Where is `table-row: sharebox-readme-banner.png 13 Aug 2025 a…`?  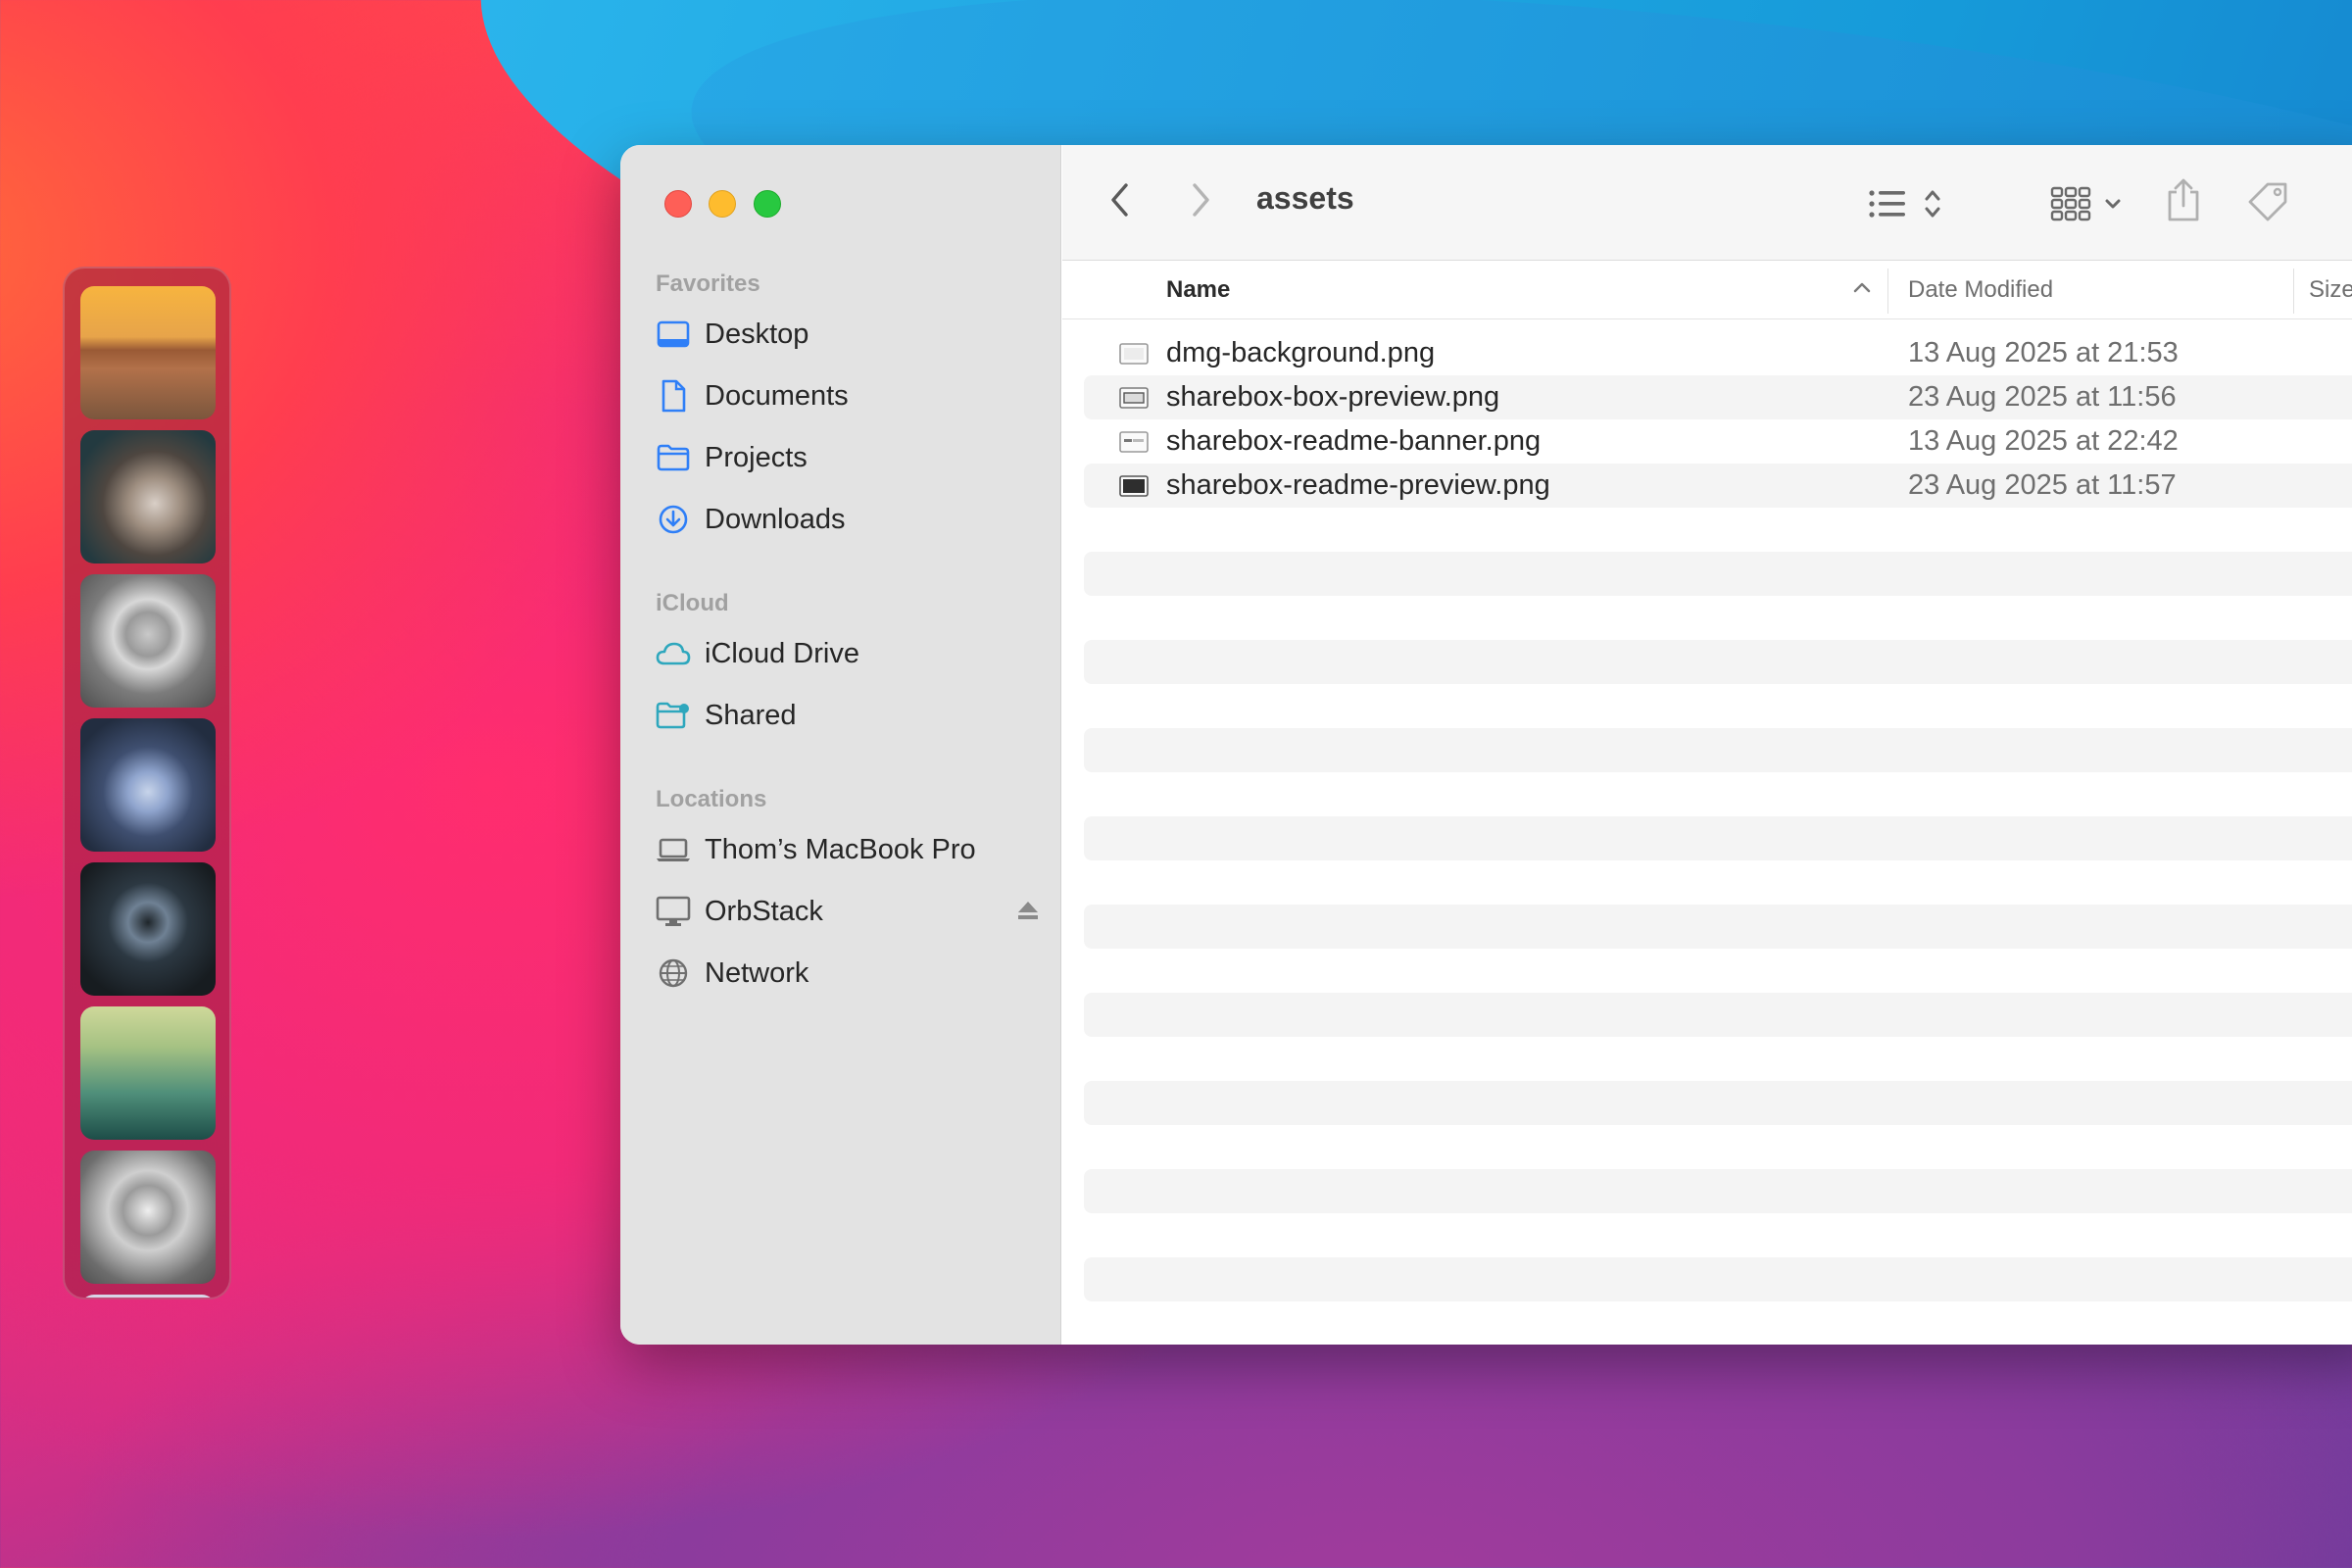 table-row: sharebox-readme-banner.png 13 Aug 2025 a… is located at coordinates (1718, 441).